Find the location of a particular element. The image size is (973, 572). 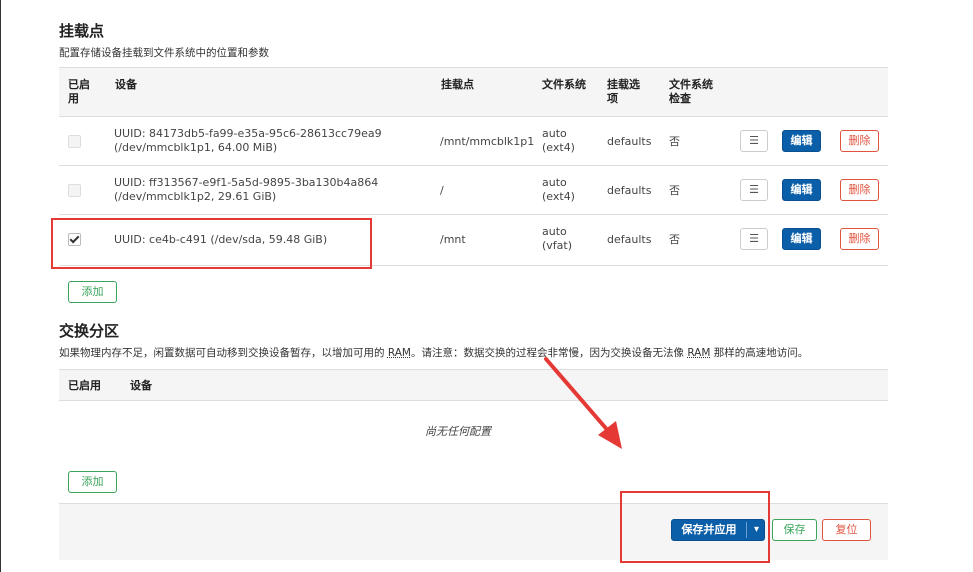

swap-desc-part: 那样的高速地访问。 is located at coordinates (759, 353).